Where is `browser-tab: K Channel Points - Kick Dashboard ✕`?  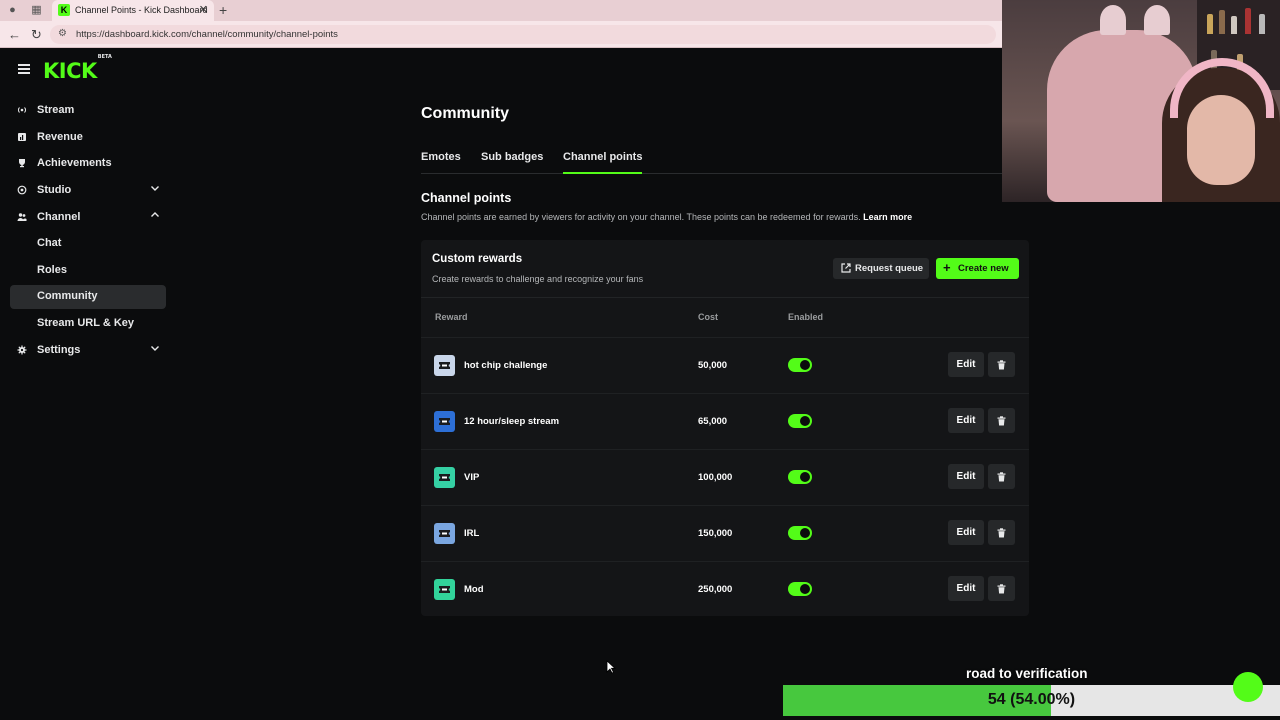
browser-tab: K Channel Points - Kick Dashboard ✕ is located at coordinates (133, 10).